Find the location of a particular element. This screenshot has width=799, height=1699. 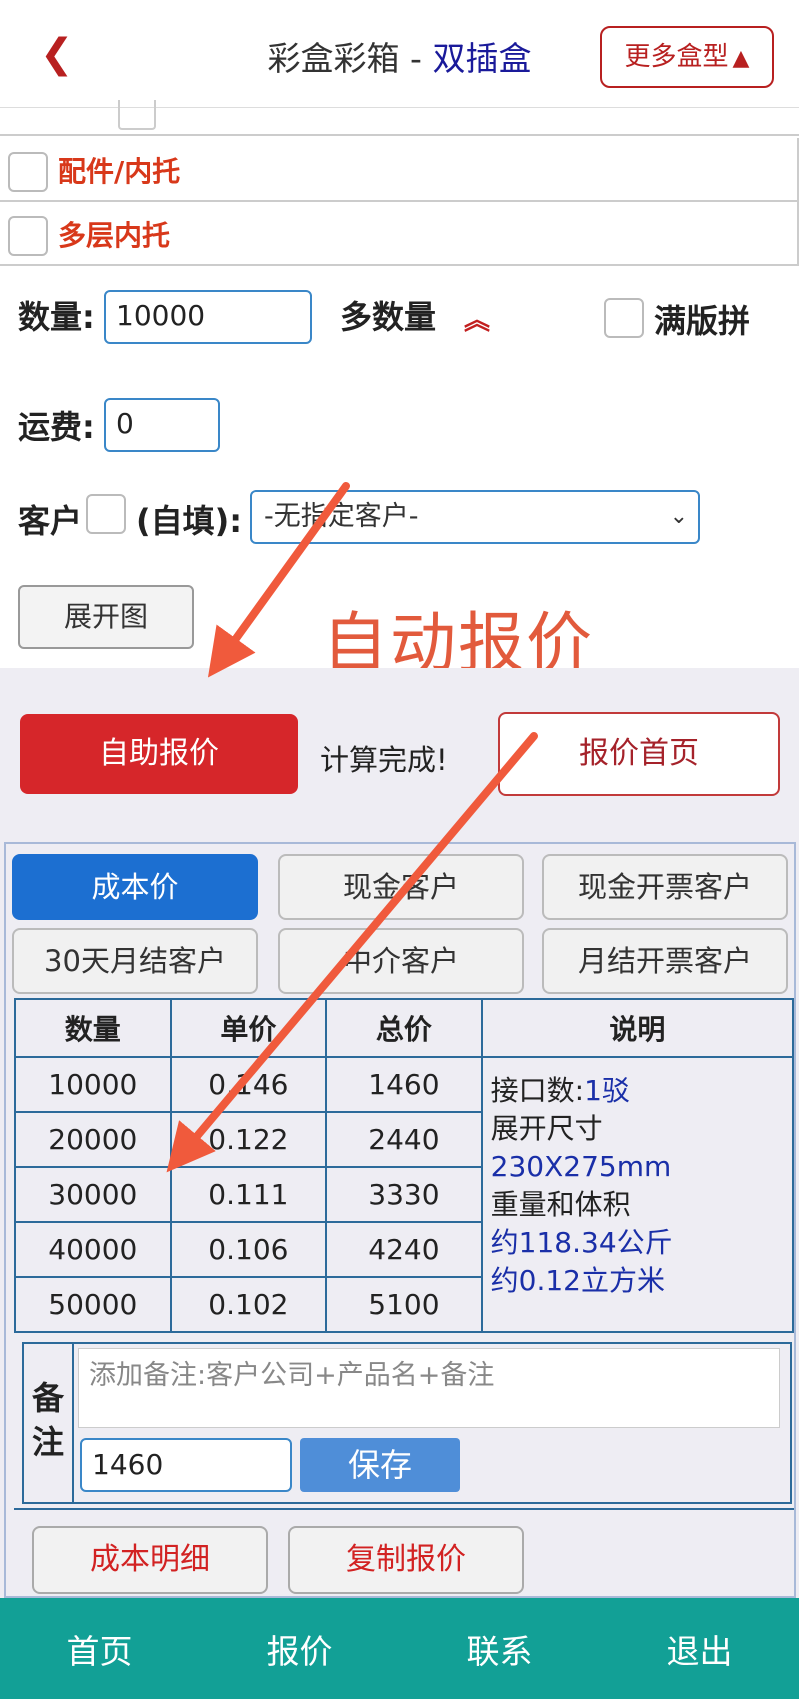

full-plate-label: 满版拼 is located at coordinates (702, 321).